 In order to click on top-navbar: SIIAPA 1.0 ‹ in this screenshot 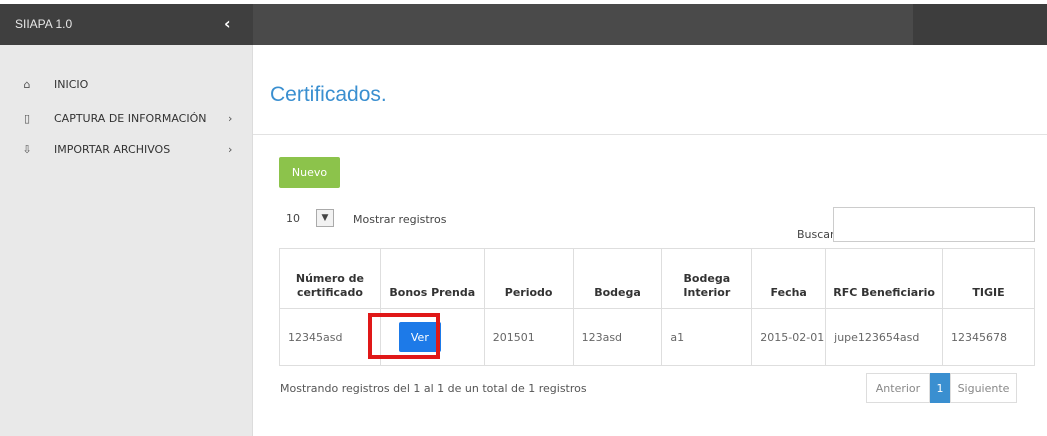, I will do `click(523, 24)`.